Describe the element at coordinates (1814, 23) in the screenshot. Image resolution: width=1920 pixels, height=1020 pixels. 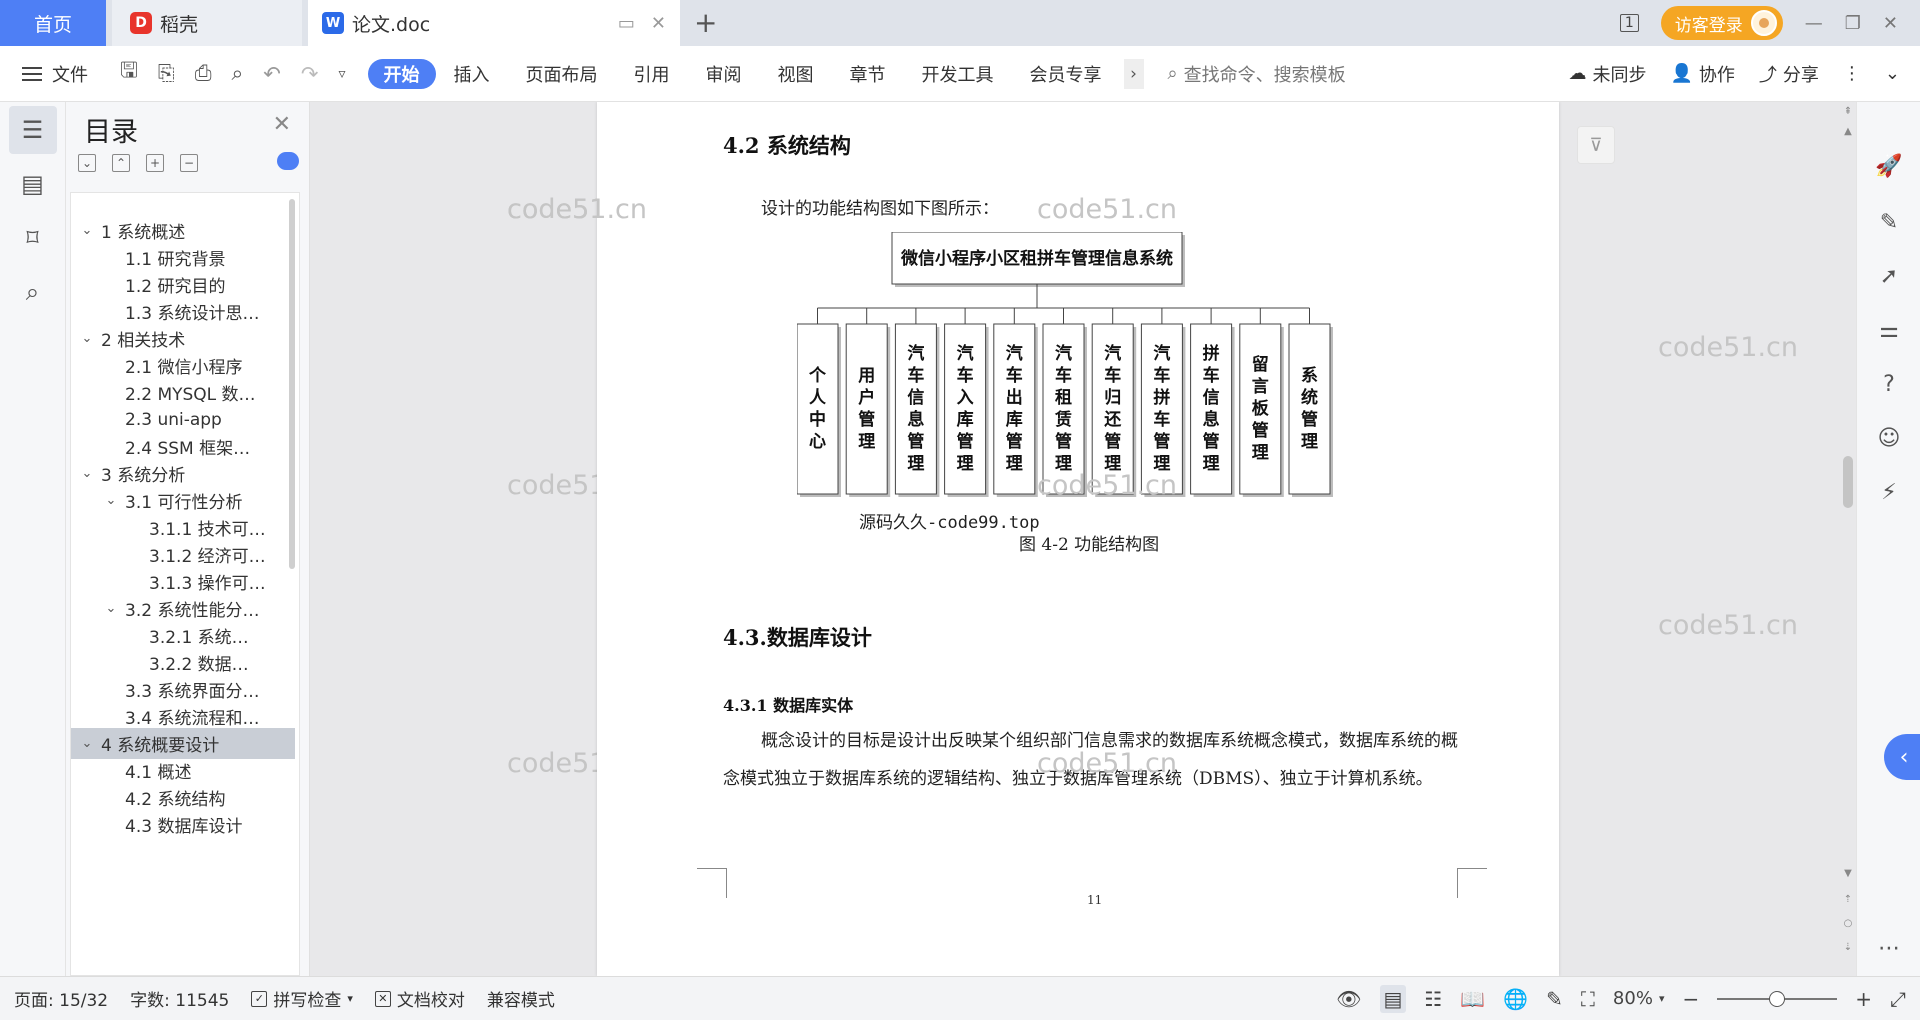
I see `minimize-icon: —` at that location.